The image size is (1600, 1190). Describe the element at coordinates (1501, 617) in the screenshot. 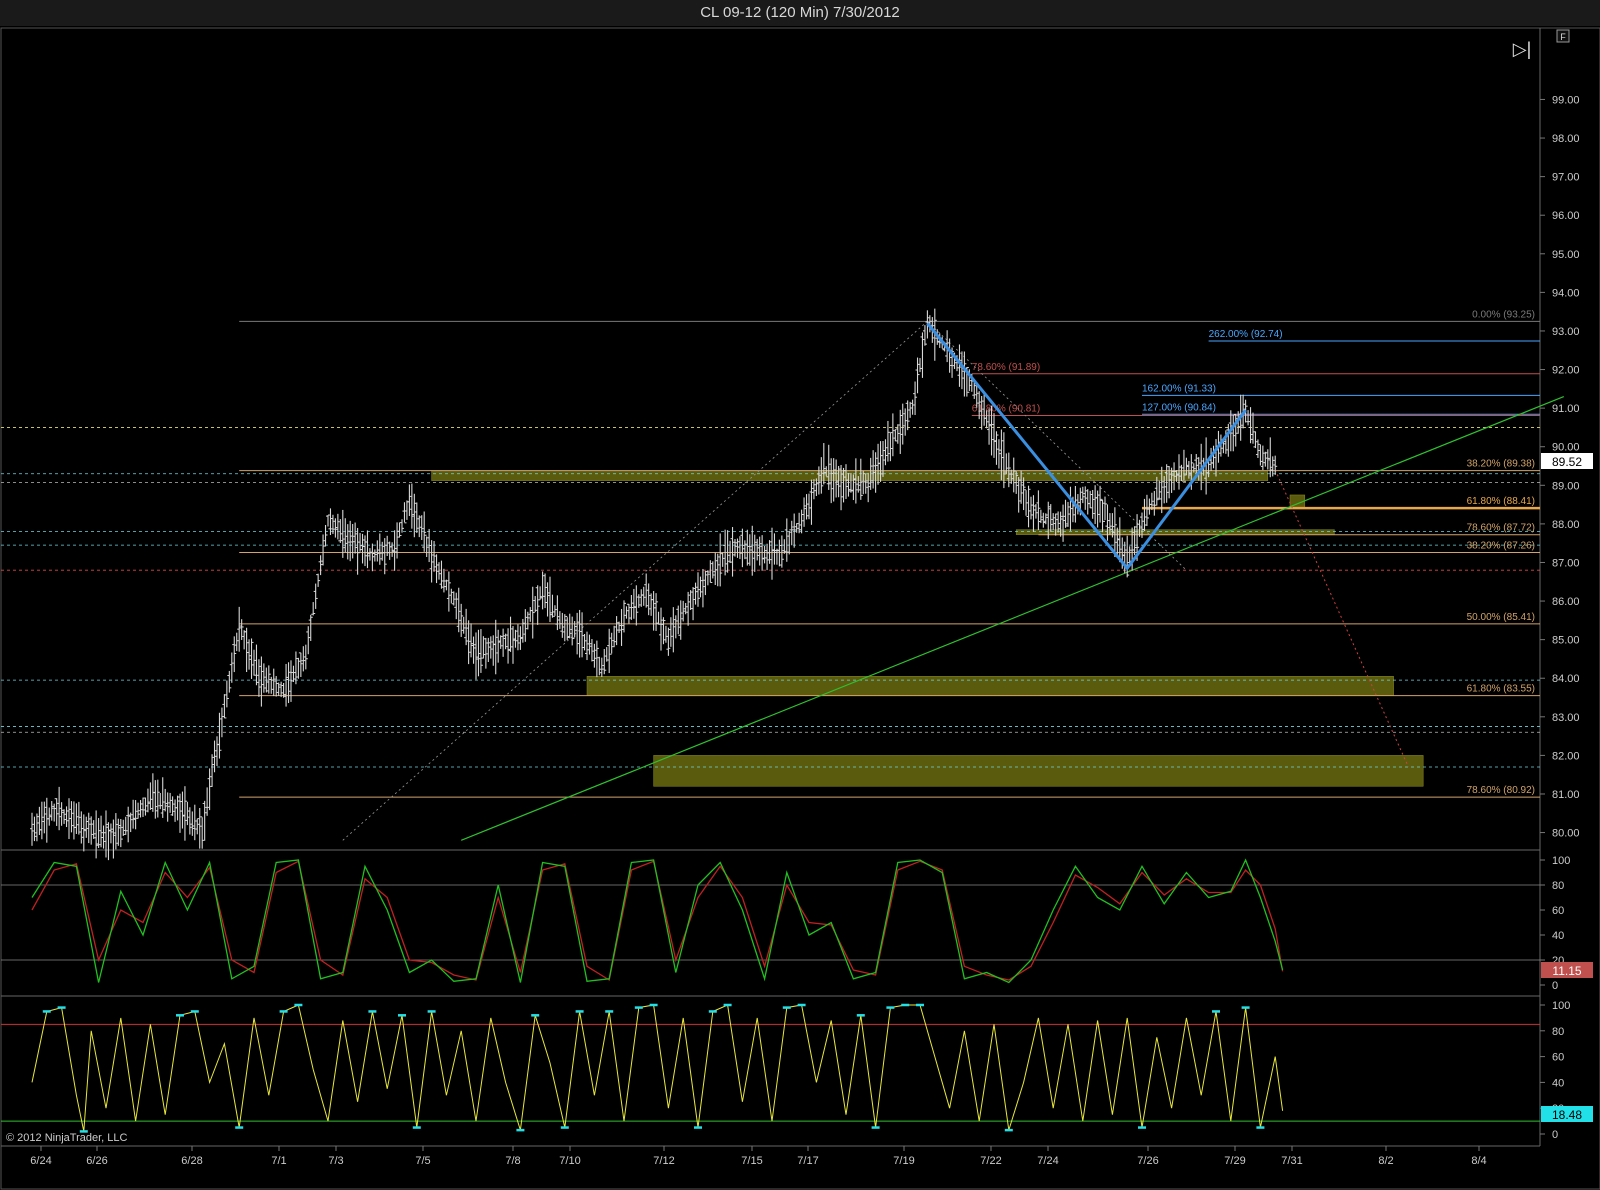

I see `fib-level-label: 50.00% (85.41)` at that location.